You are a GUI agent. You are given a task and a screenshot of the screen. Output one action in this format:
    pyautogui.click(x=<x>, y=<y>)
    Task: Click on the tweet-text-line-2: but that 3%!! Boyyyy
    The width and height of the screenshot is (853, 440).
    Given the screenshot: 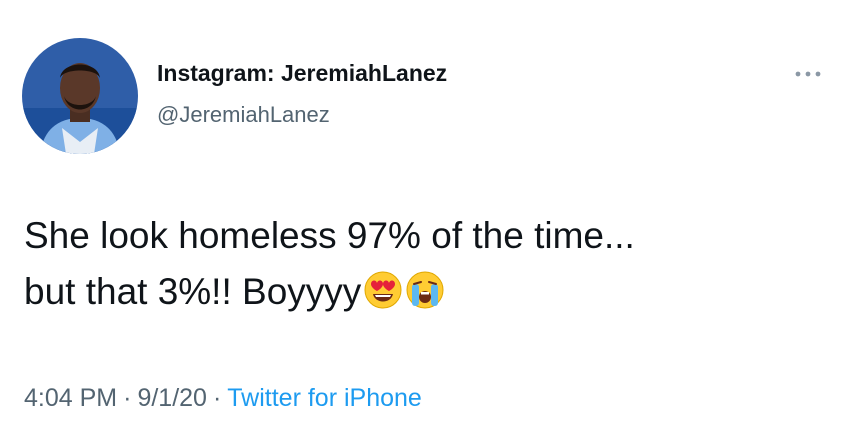 What is the action you would take?
    pyautogui.click(x=424, y=292)
    